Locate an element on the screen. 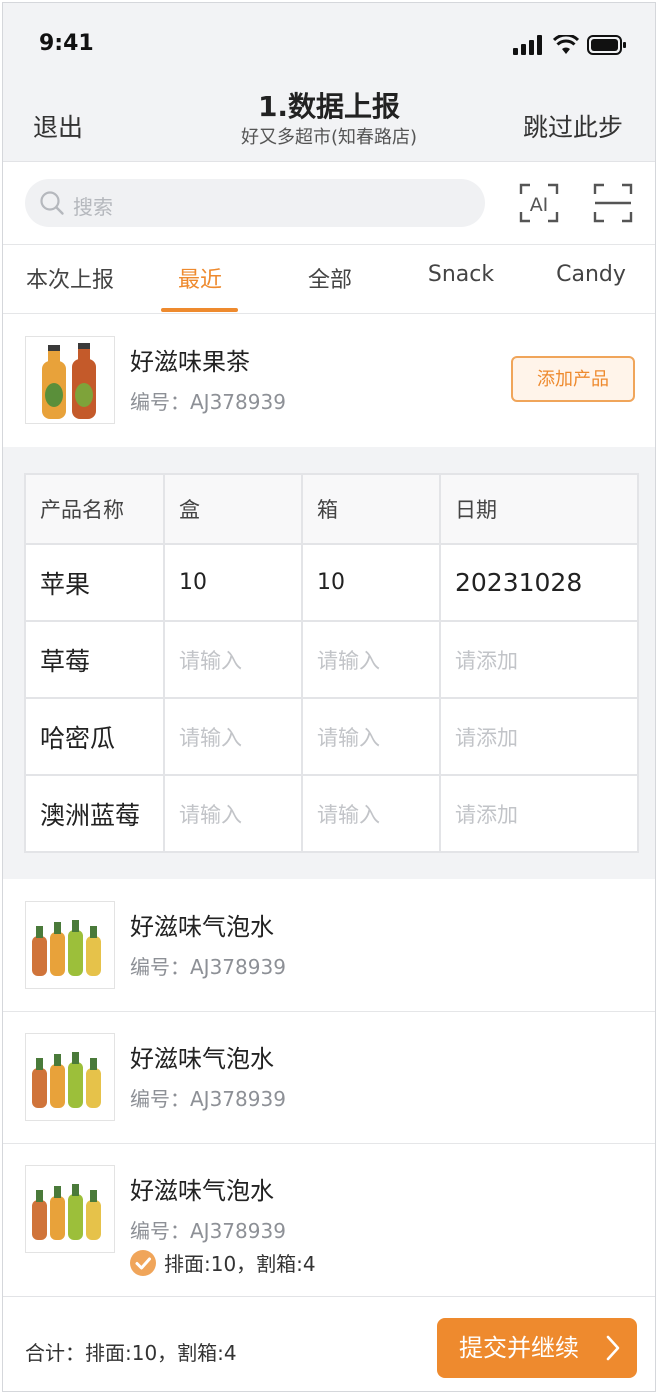 Image resolution: width=658 pixels, height=1396 pixels. date-input: 20231028 is located at coordinates (539, 582).